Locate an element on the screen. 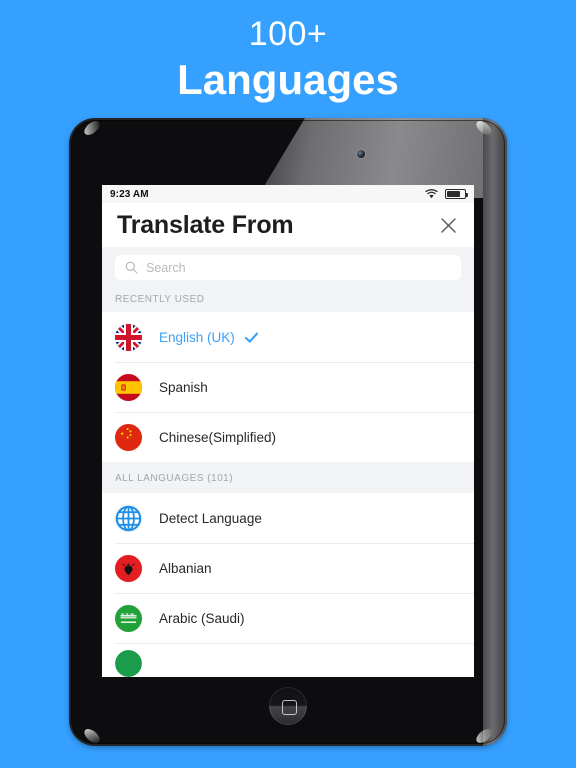 This screenshot has width=576, height=768. list-item: Arabic (Saudi) is located at coordinates (288, 618).